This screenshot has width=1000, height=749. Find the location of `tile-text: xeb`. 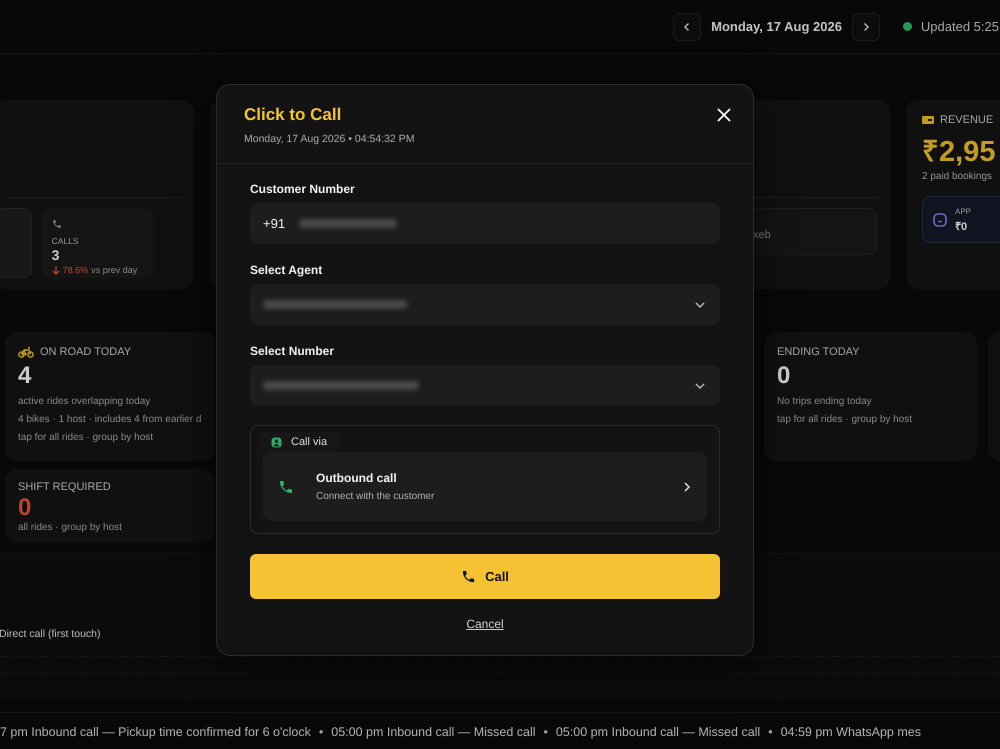

tile-text: xeb is located at coordinates (762, 235).